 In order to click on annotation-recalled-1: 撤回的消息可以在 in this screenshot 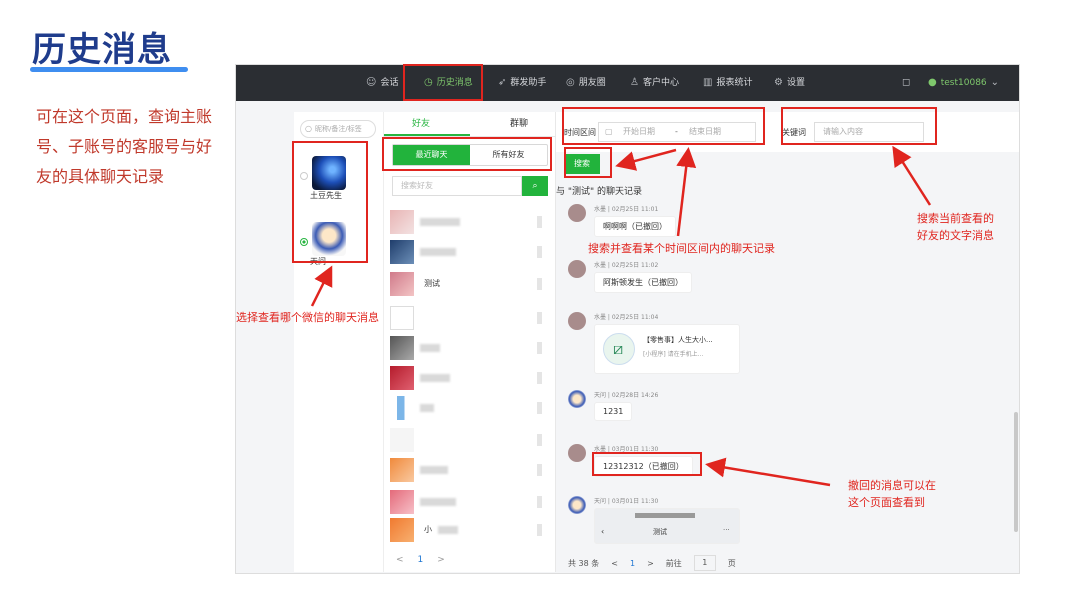, I will do `click(892, 485)`.